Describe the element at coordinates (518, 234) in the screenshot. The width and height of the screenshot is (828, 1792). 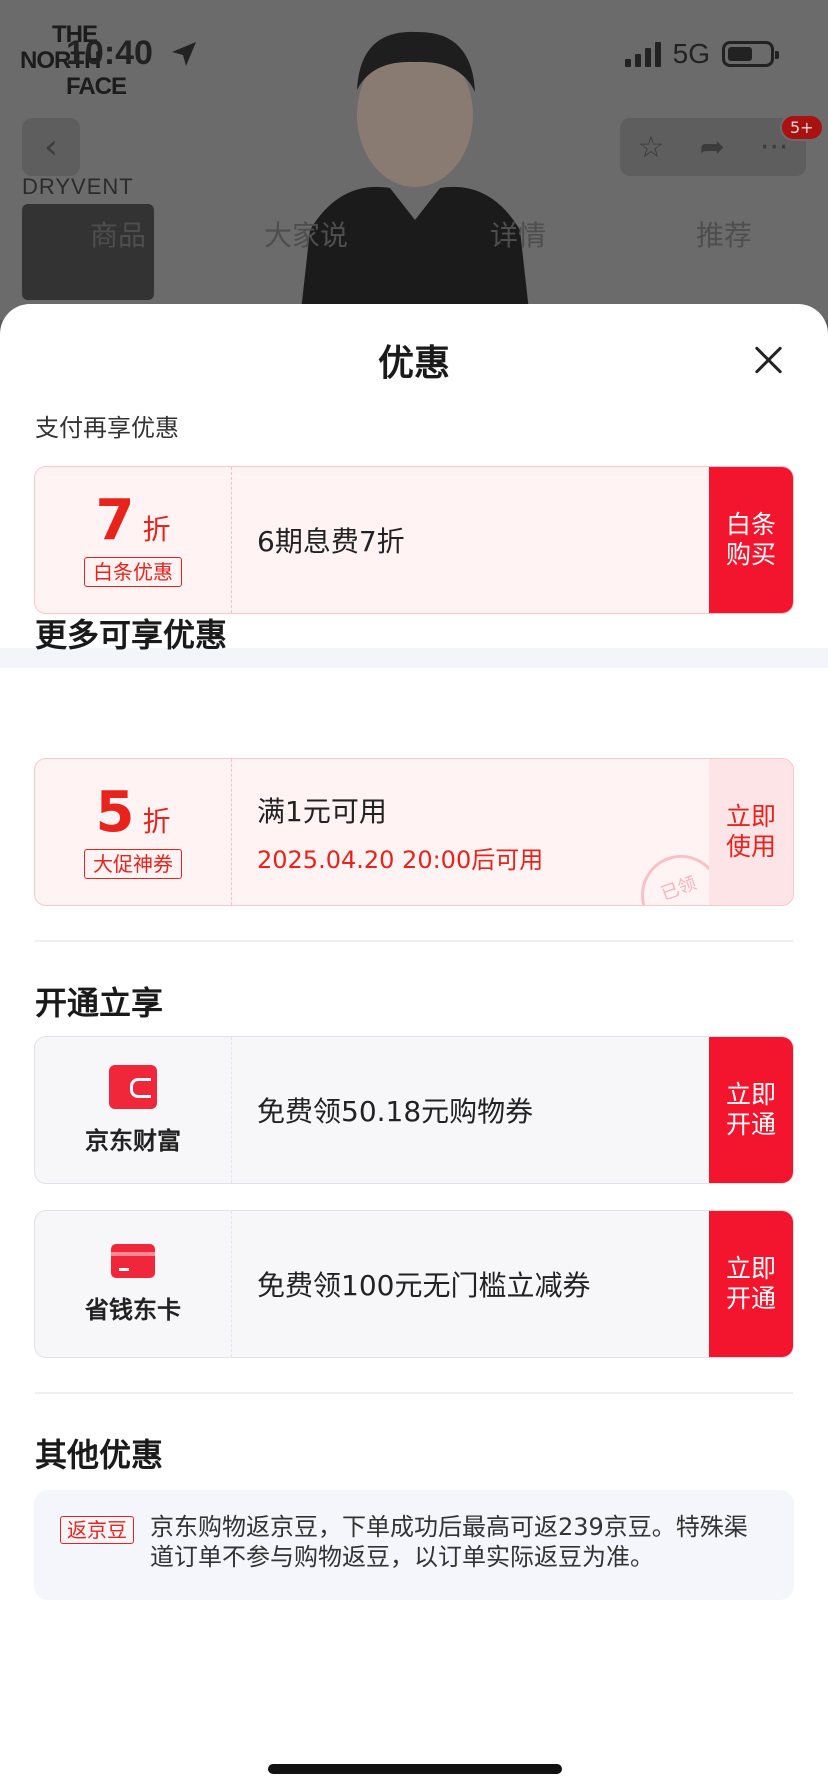
I see `tab-details: 详情` at that location.